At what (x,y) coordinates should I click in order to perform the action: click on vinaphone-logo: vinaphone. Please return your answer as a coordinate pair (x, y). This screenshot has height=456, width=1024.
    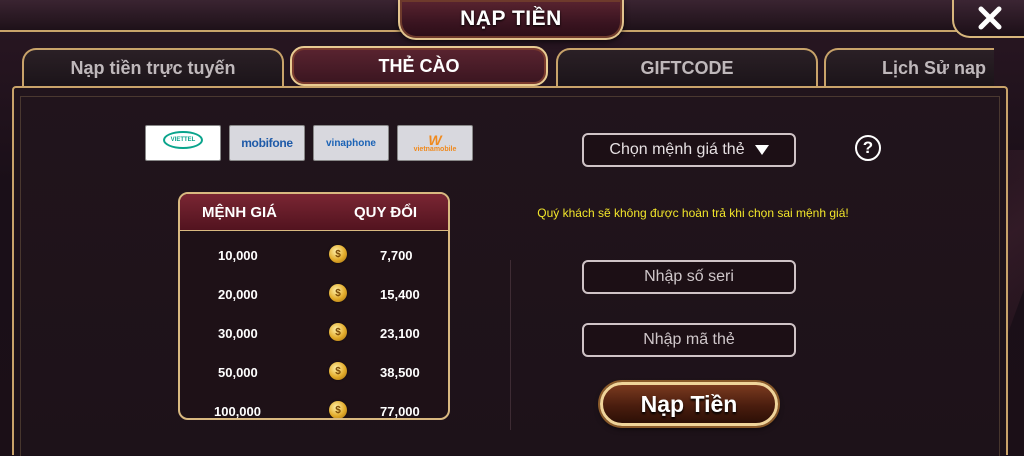
    Looking at the image, I should click on (350, 143).